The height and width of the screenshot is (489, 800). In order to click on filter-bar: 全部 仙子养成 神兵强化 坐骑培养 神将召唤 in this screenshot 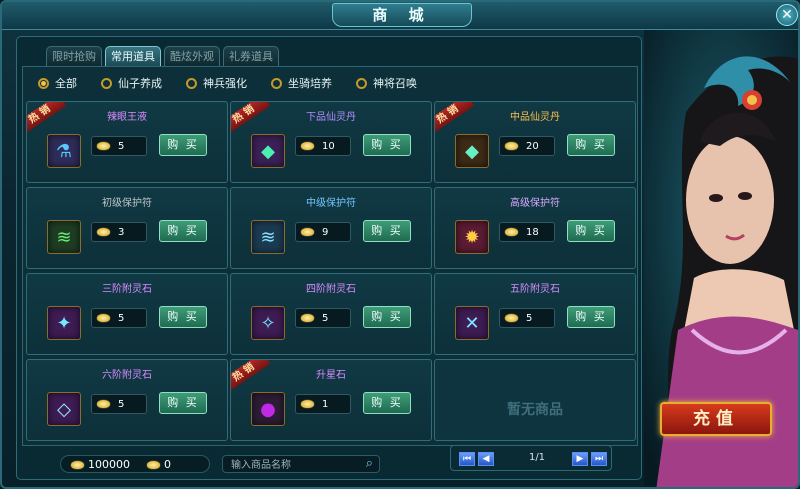, I will do `click(239, 83)`.